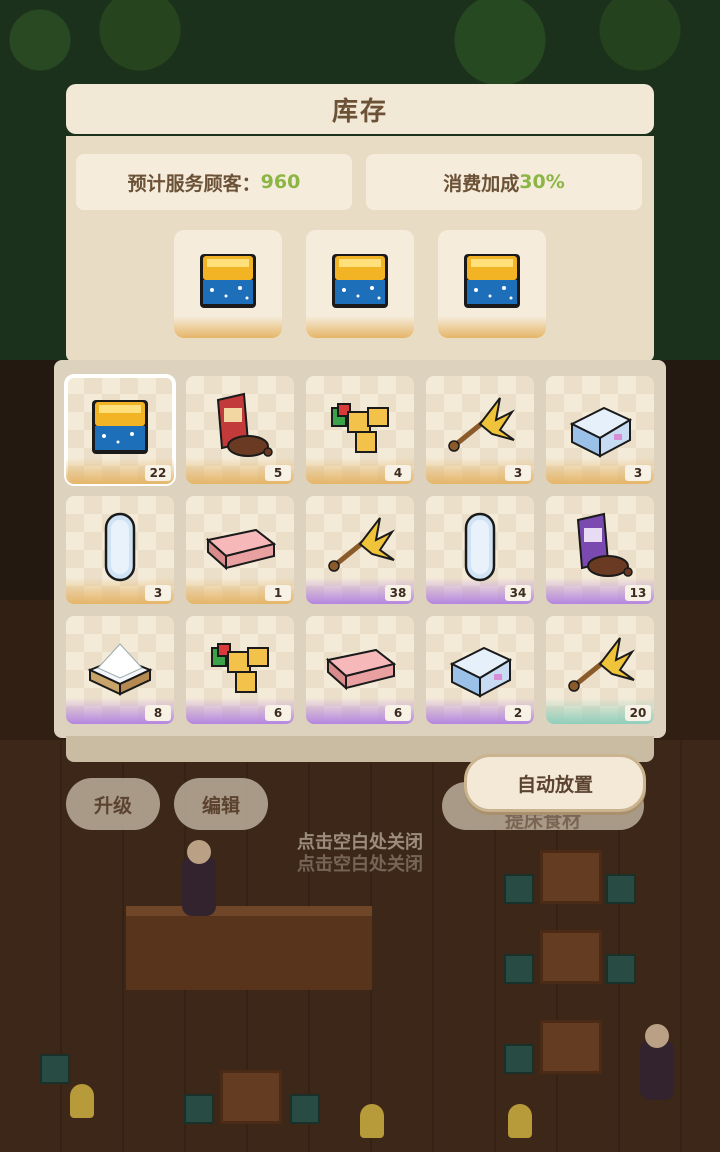 This screenshot has height=1152, width=720. I want to click on equipped-slot-1: 20, so click(228, 284).